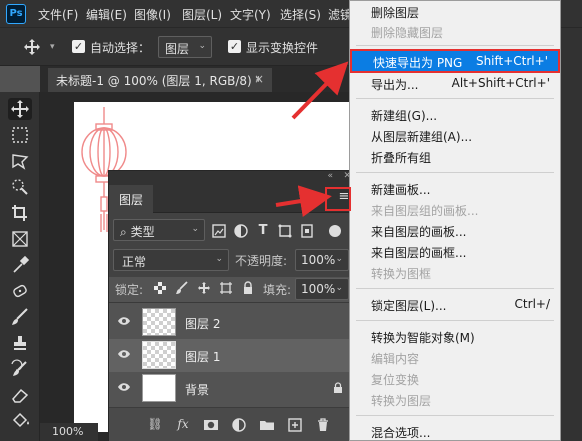 Image resolution: width=582 pixels, height=441 pixels. Describe the element at coordinates (197, 389) in the screenshot. I see `layer-name: 背景` at that location.